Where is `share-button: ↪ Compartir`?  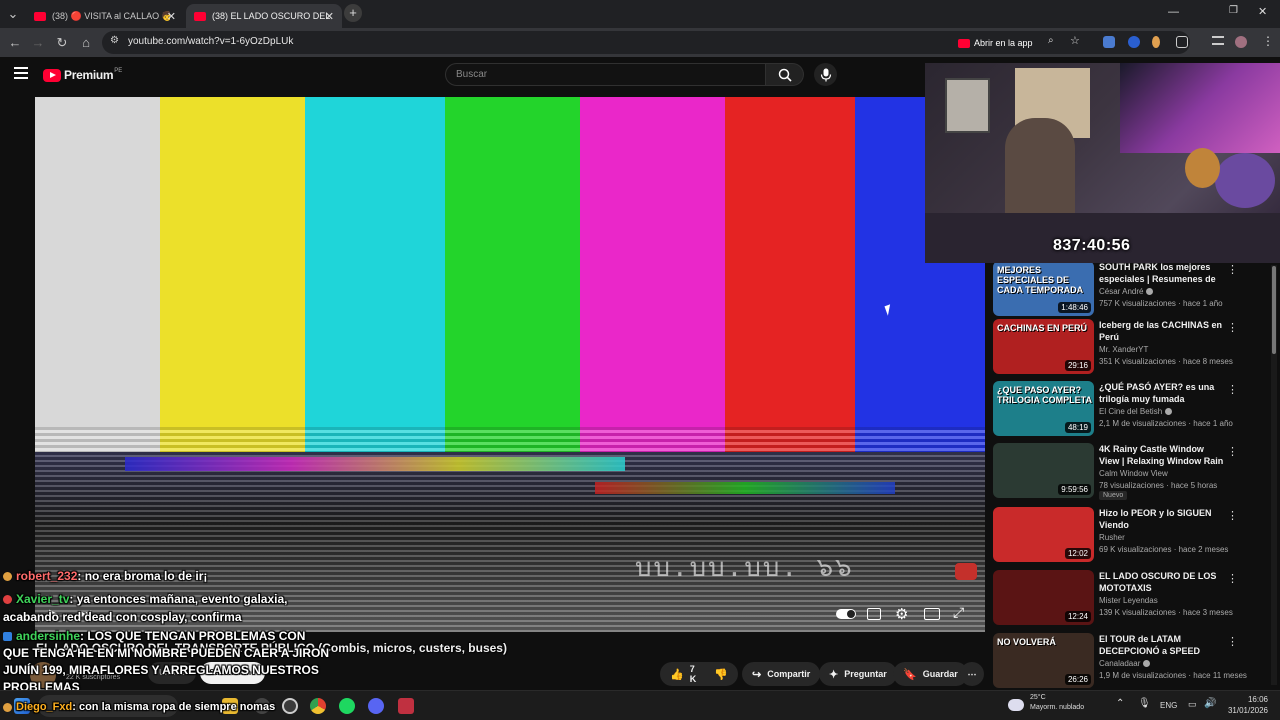 share-button: ↪ Compartir is located at coordinates (781, 674).